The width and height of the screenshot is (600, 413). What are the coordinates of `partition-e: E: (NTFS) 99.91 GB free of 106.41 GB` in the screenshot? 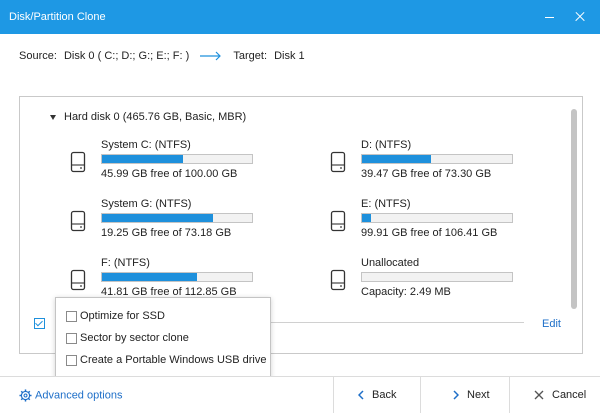 It's located at (455, 222).